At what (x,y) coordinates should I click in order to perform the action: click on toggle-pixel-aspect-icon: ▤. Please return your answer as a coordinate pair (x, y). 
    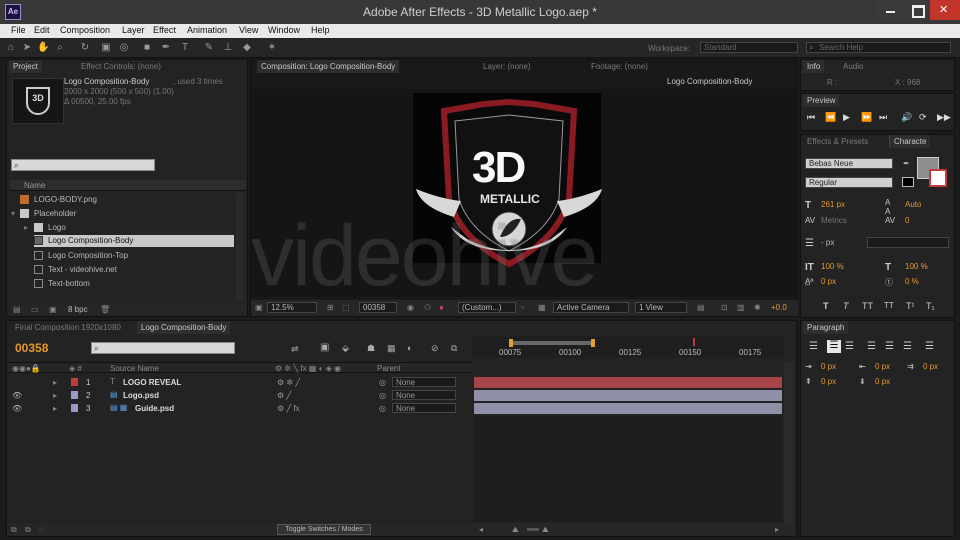
    Looking at the image, I should click on (701, 307).